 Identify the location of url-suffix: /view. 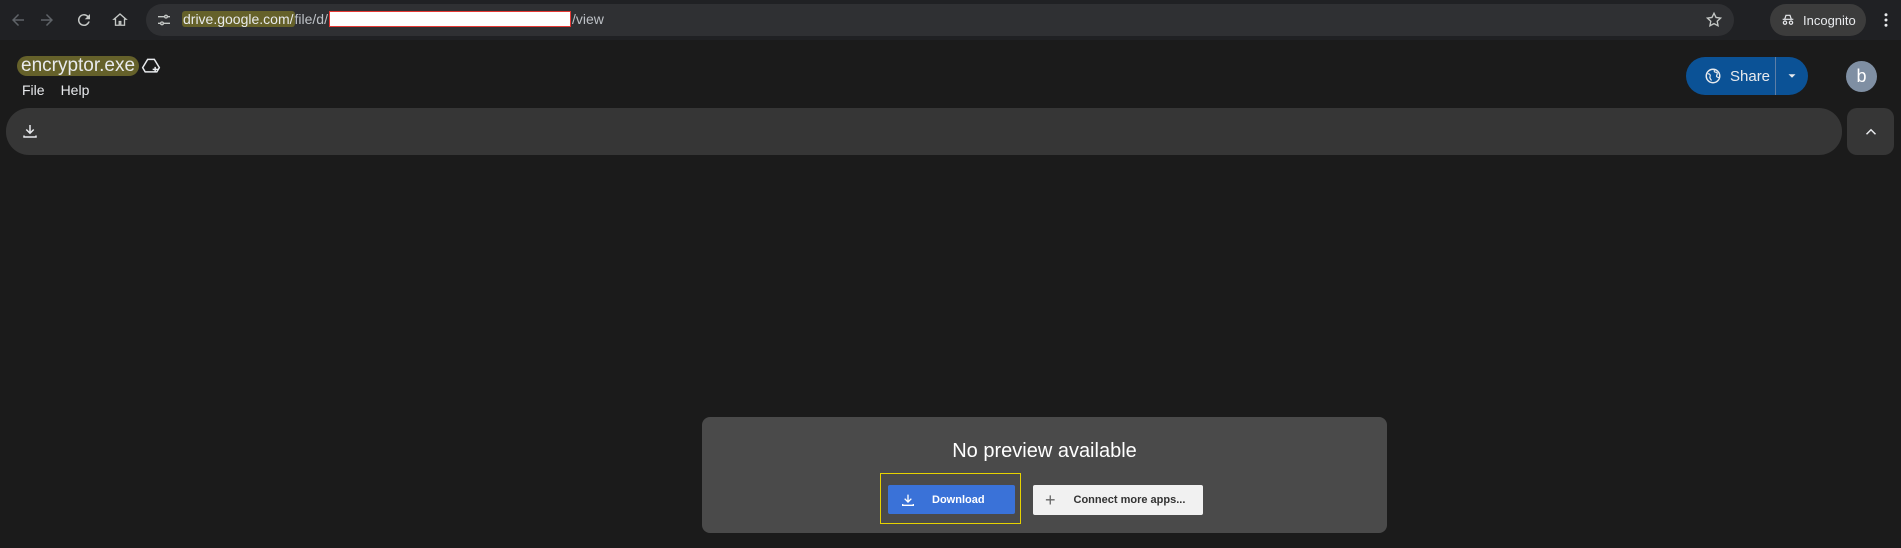
(587, 19).